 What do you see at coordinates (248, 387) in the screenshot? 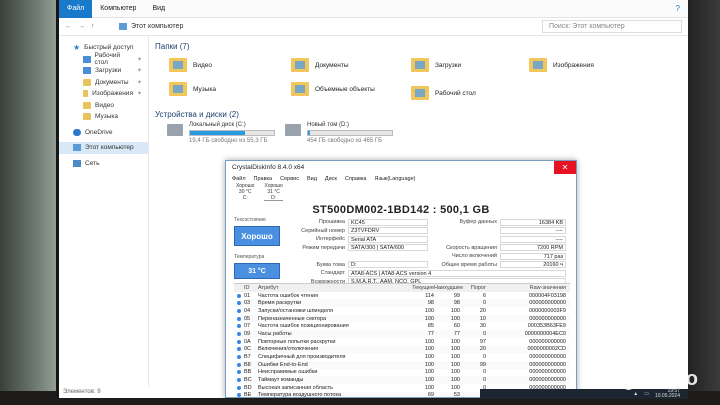
I see `table-cell: BD` at bounding box center [248, 387].